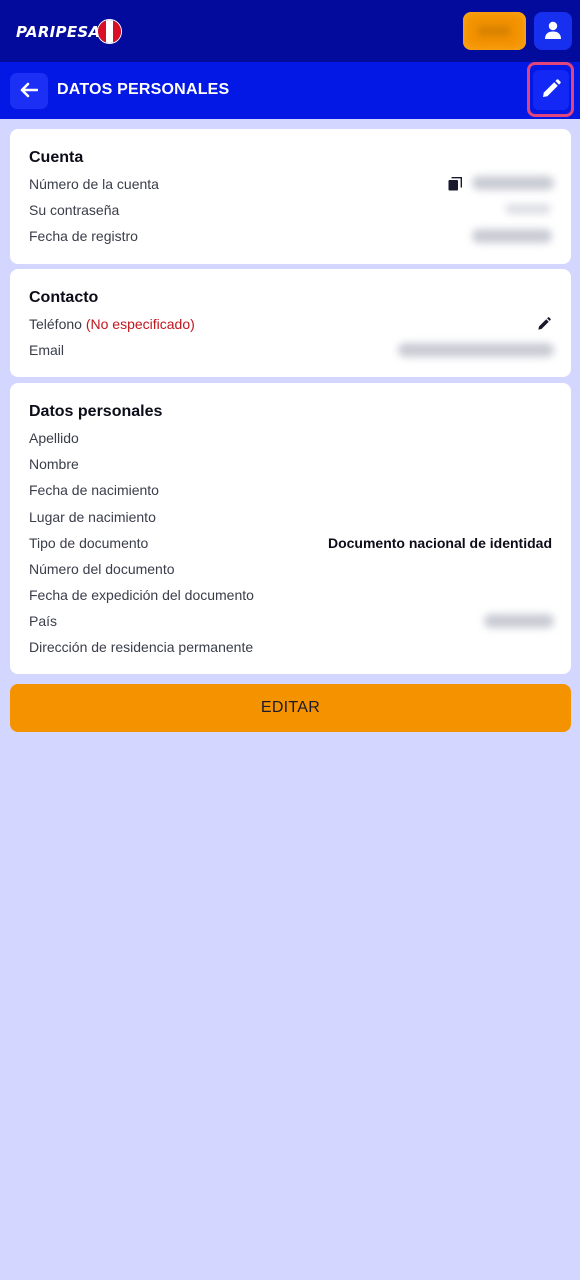 This screenshot has height=1280, width=580. I want to click on email-label: Email, so click(47, 350).